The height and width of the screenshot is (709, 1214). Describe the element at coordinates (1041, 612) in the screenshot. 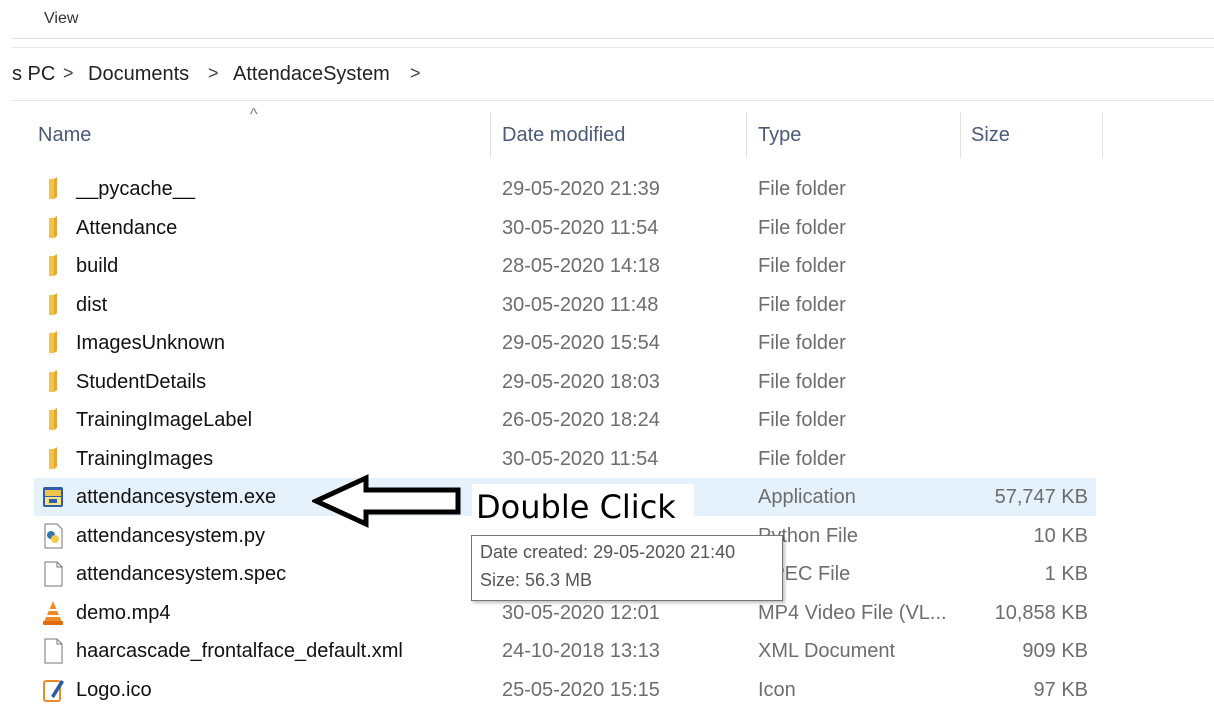

I see `file-size: 10,858 KB` at that location.